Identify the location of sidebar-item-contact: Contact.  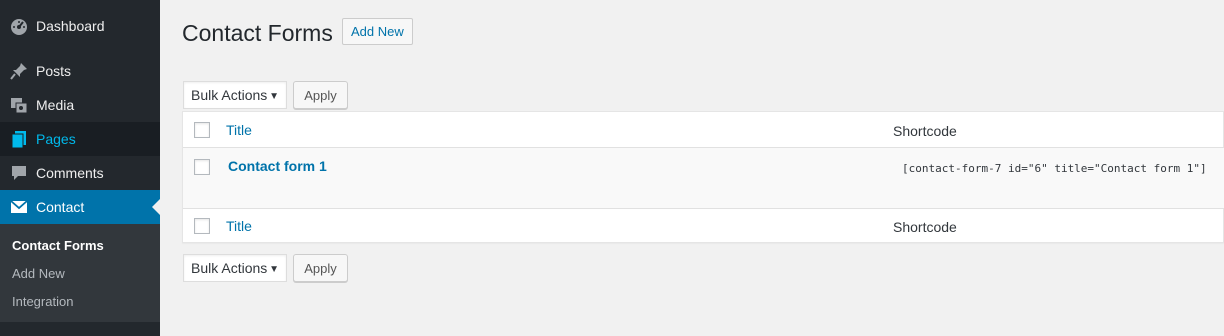
(80, 207).